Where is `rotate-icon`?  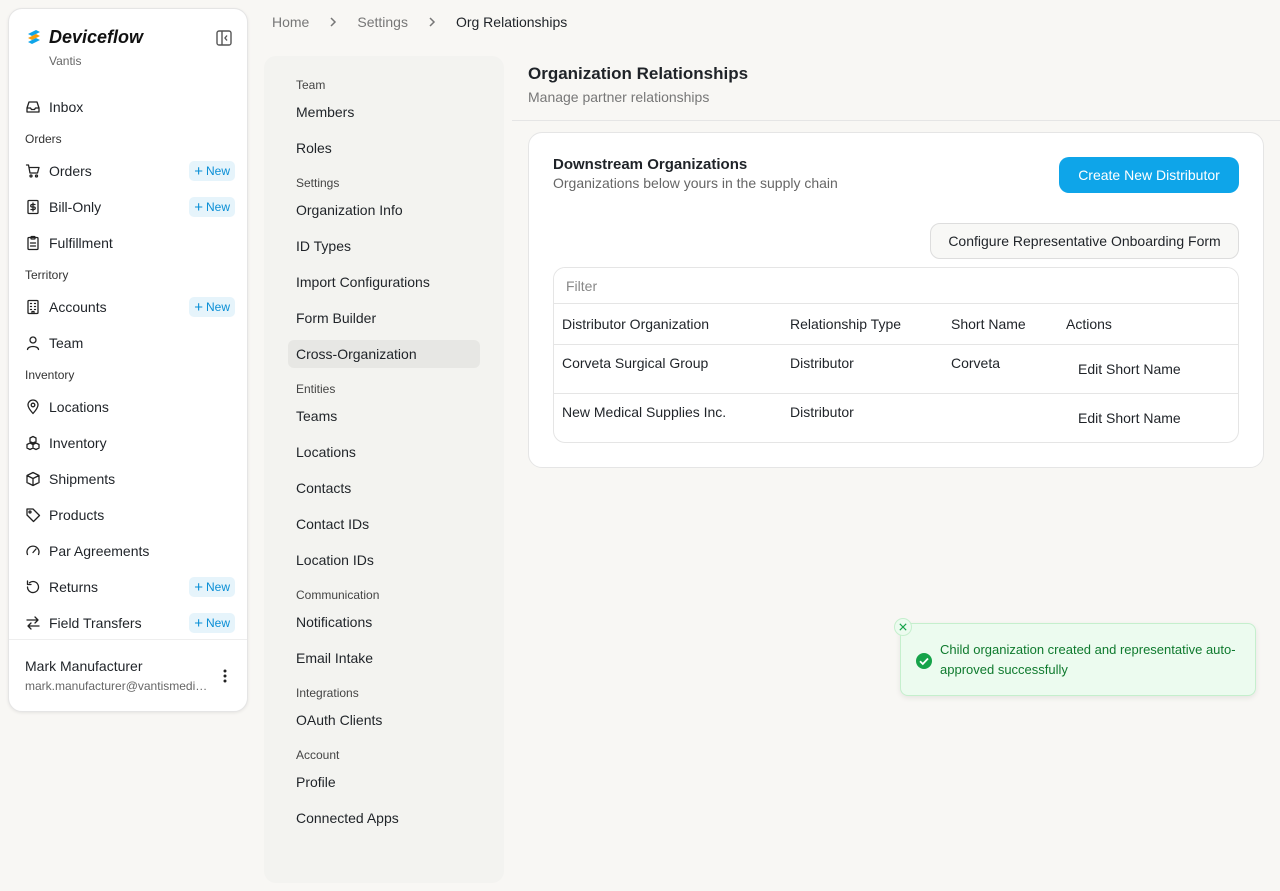 rotate-icon is located at coordinates (33, 587).